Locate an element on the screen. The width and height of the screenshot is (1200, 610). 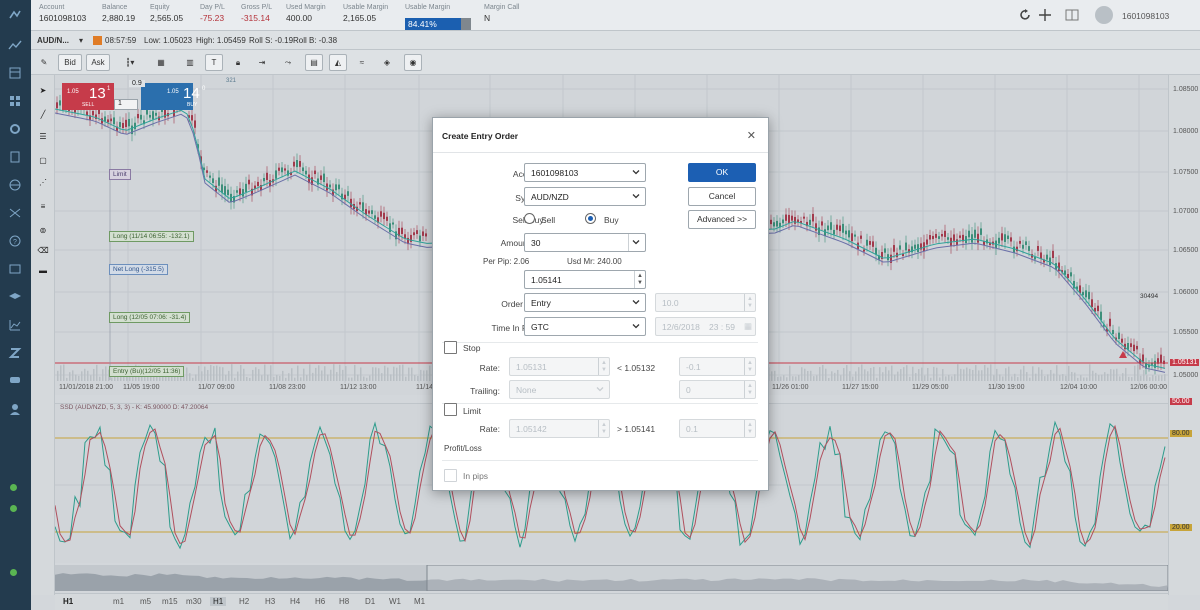
range-stepper: ▲ ▼ is located at coordinates (749, 302).